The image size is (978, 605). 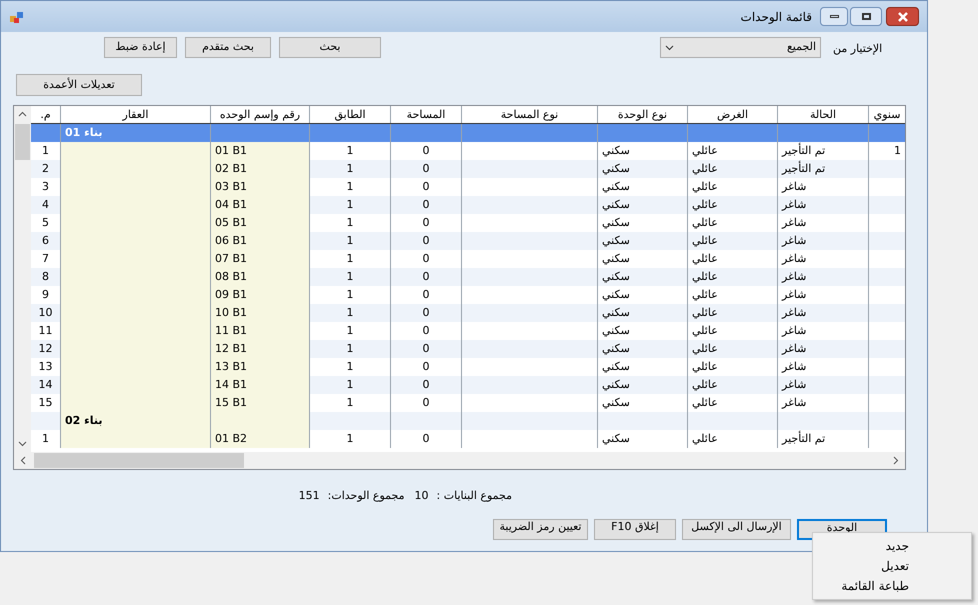 What do you see at coordinates (135, 115) in the screenshot?
I see `column-header: العقار` at bounding box center [135, 115].